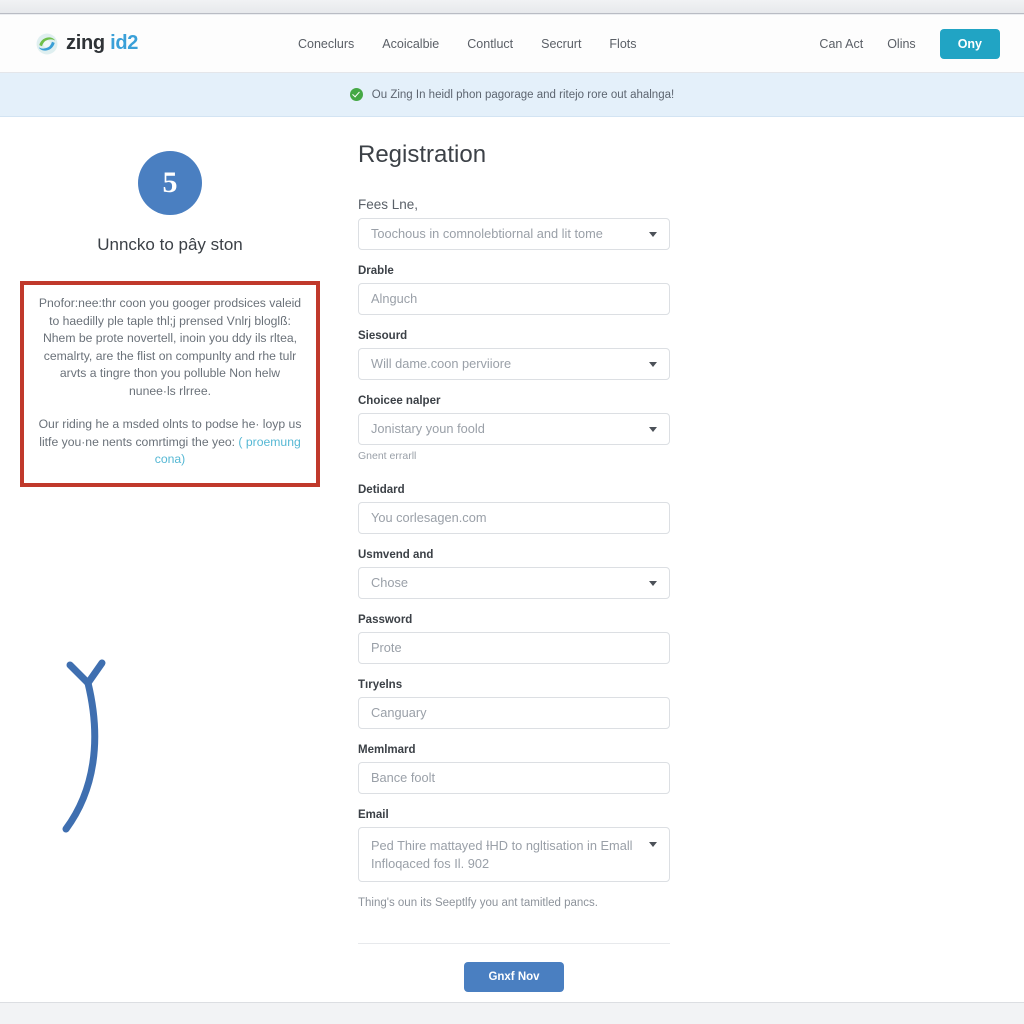 The width and height of the screenshot is (1024, 1024). Describe the element at coordinates (84, 746) in the screenshot. I see `curved-arrow-up-icon` at that location.